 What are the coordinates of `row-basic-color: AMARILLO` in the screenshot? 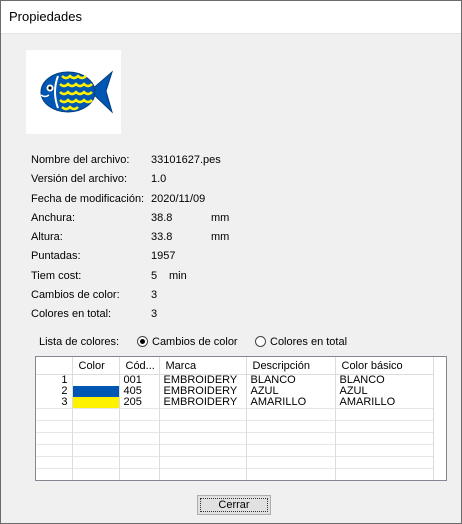 It's located at (384, 403).